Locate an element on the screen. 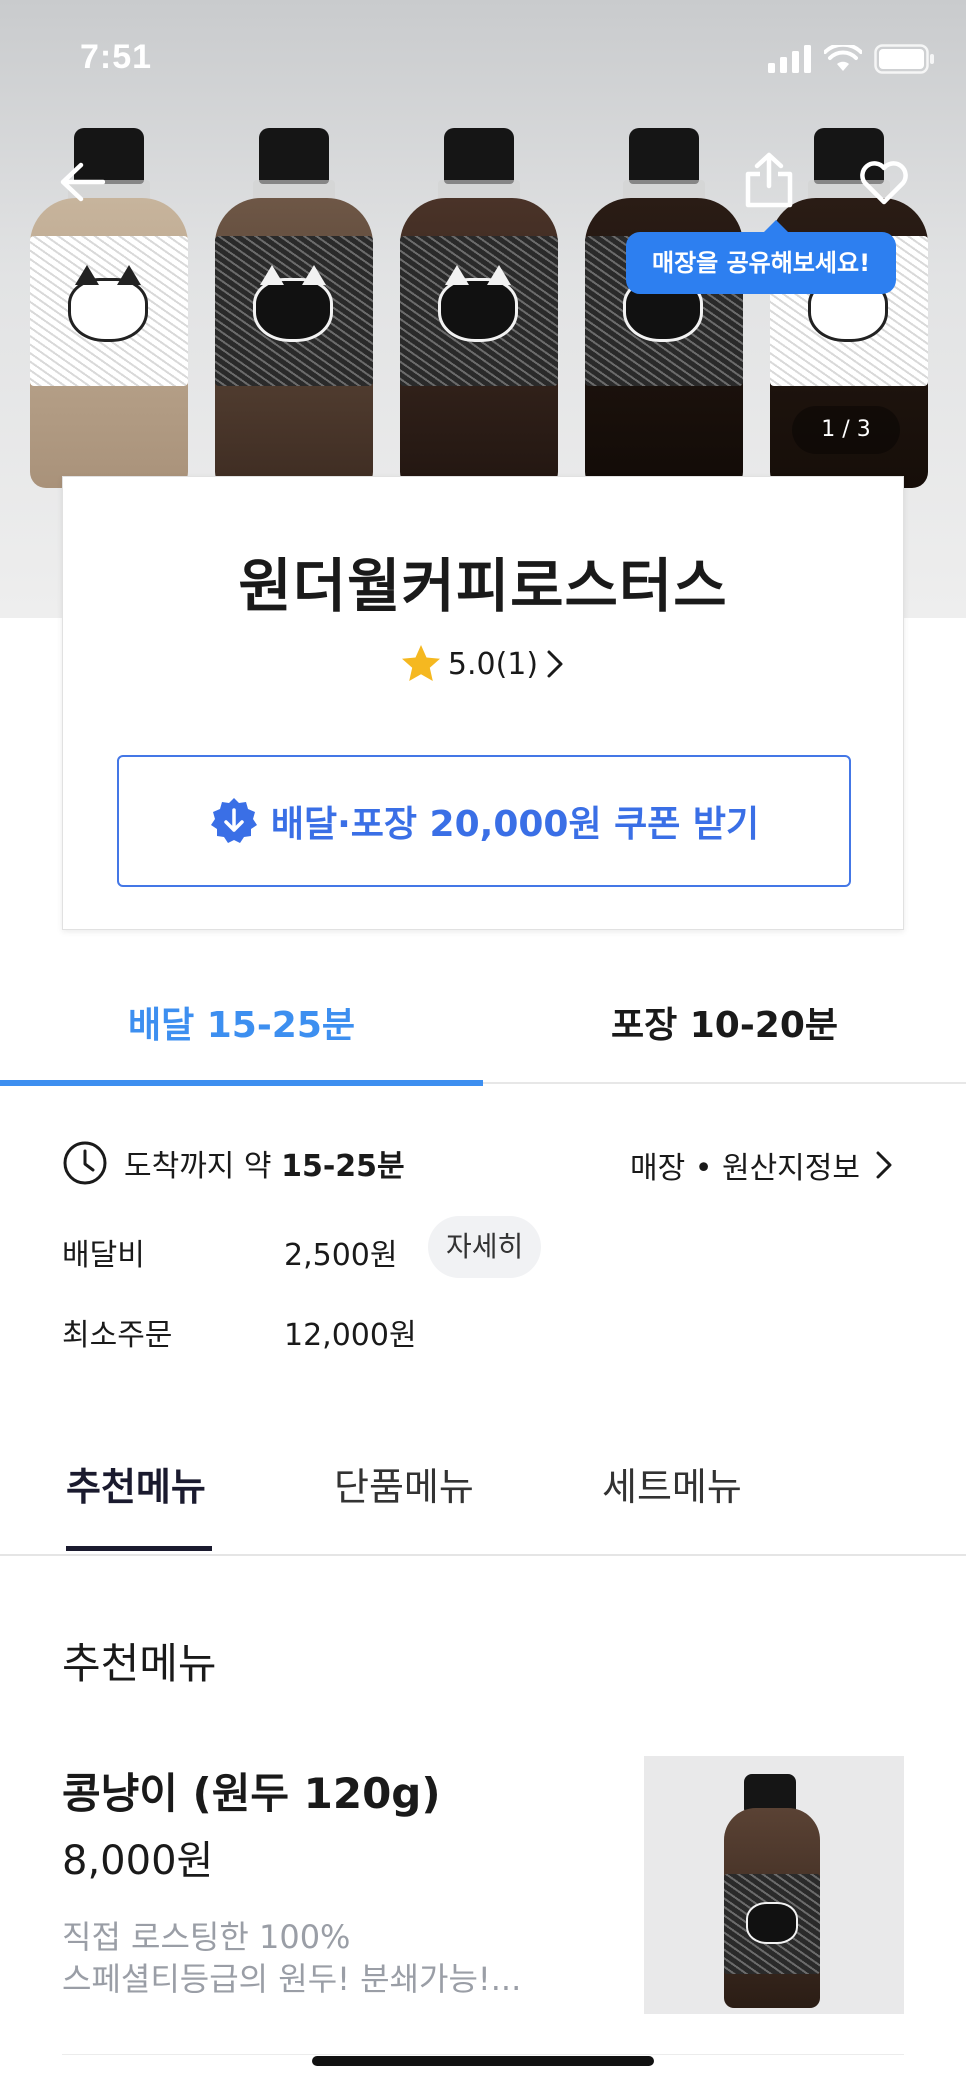 The width and height of the screenshot is (966, 2092). delivery-fee-value: 2,500원 is located at coordinates (341, 1255).